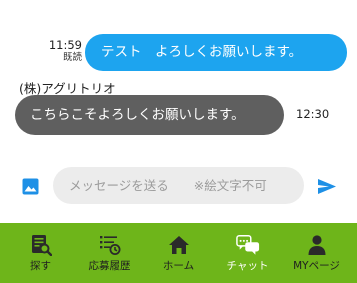 The height and width of the screenshot is (283, 357). I want to click on nav-item-chat: チャット, so click(248, 253).